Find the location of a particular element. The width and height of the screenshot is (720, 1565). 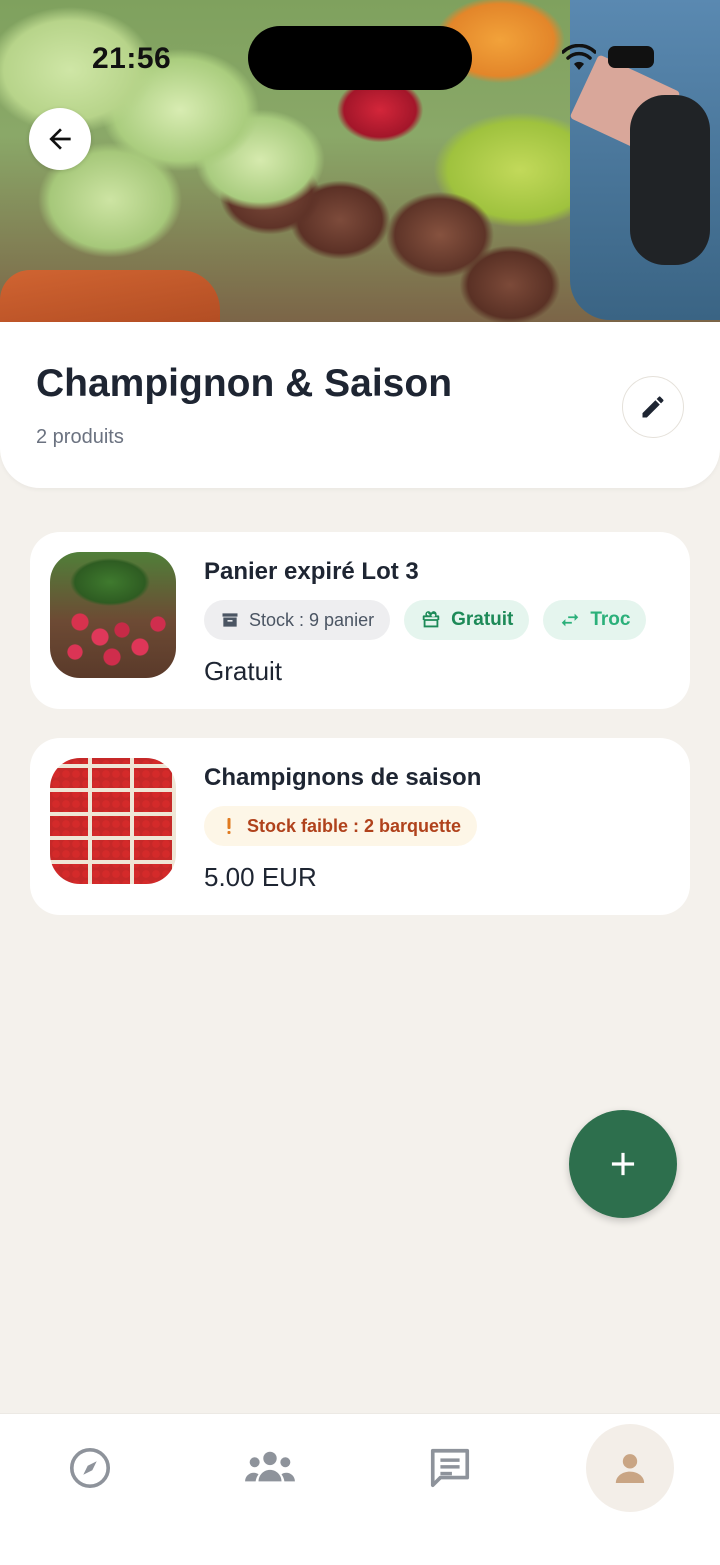

arrow-left-icon is located at coordinates (60, 139).